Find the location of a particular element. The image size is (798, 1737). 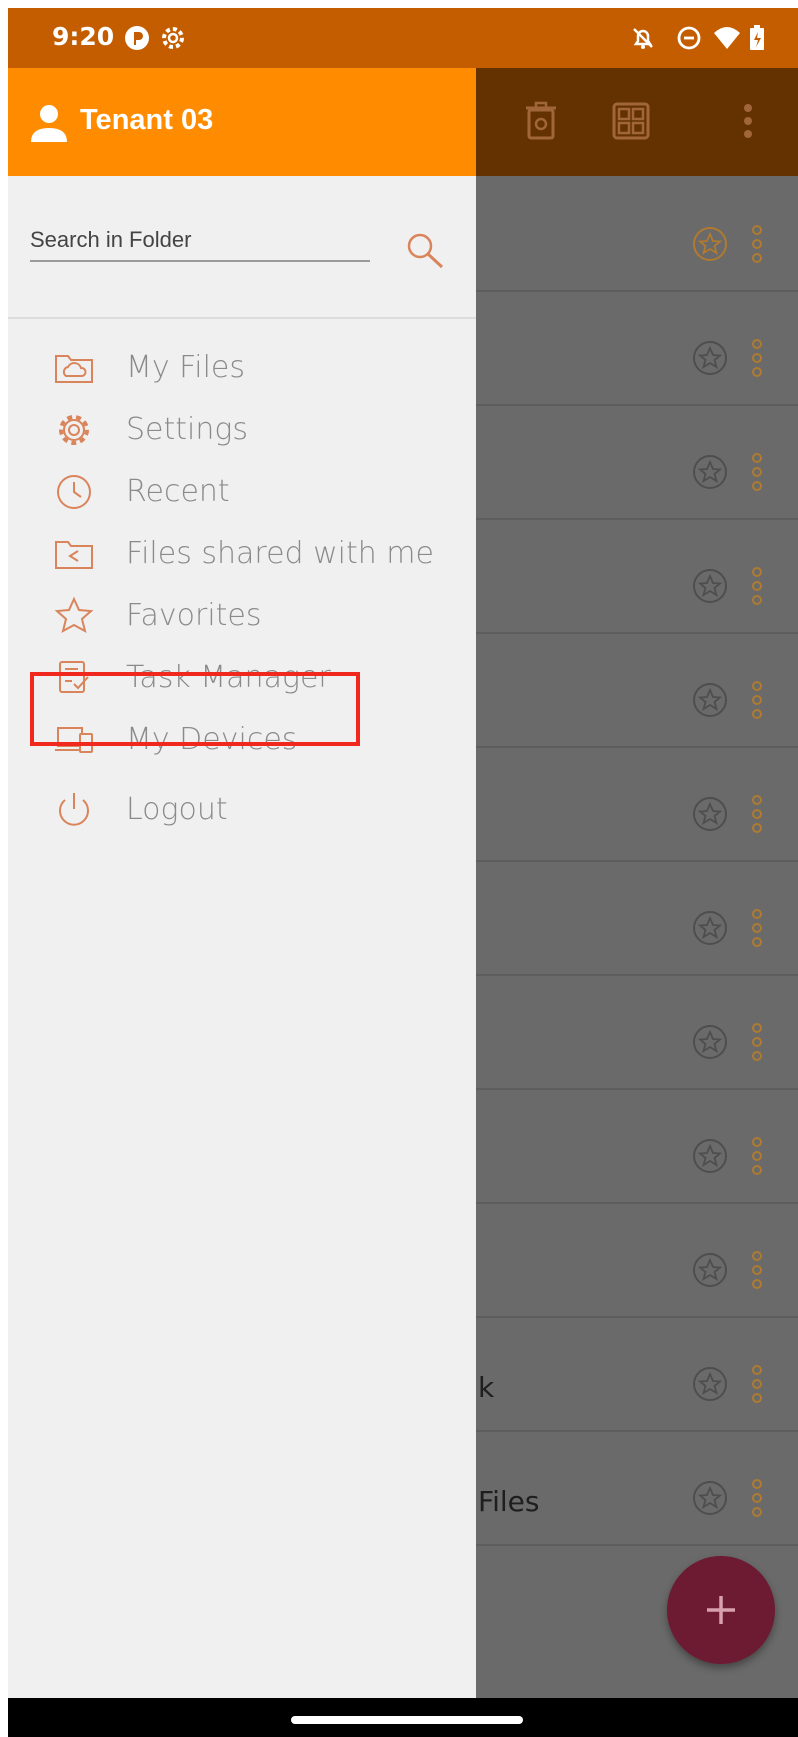

menu-item-label: Logout is located at coordinates (177, 809).